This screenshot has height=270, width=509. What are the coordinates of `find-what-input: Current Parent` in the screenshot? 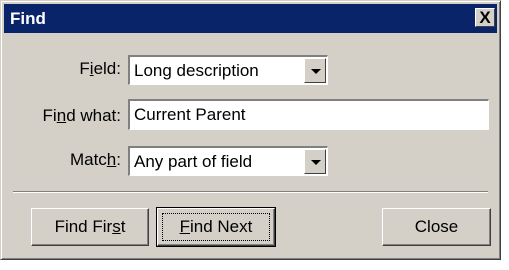 It's located at (308, 114).